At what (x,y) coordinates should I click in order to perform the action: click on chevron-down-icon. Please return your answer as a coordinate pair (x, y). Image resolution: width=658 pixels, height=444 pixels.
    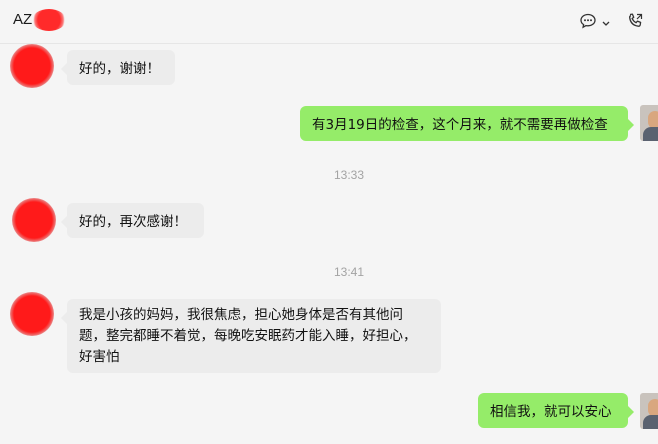
    Looking at the image, I should click on (606, 23).